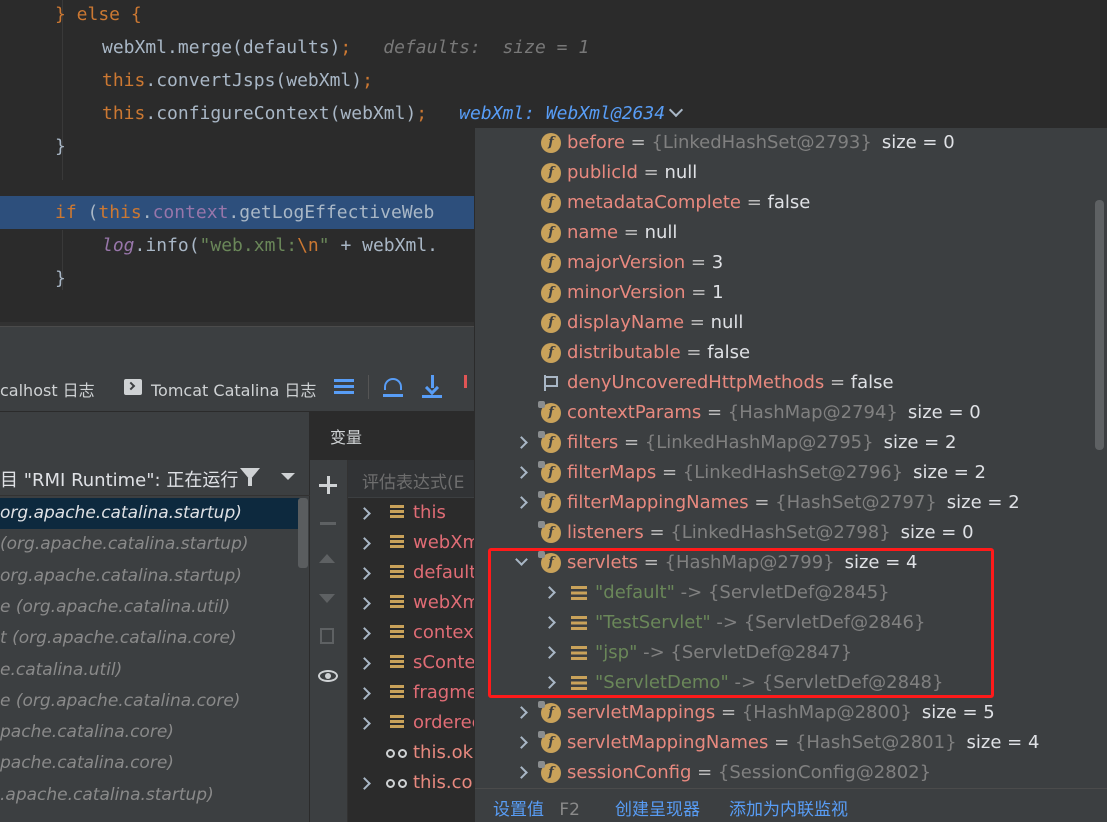  Describe the element at coordinates (571, 113) in the screenshot. I see `inline-debug-value: webXml: WebXml@2634` at that location.